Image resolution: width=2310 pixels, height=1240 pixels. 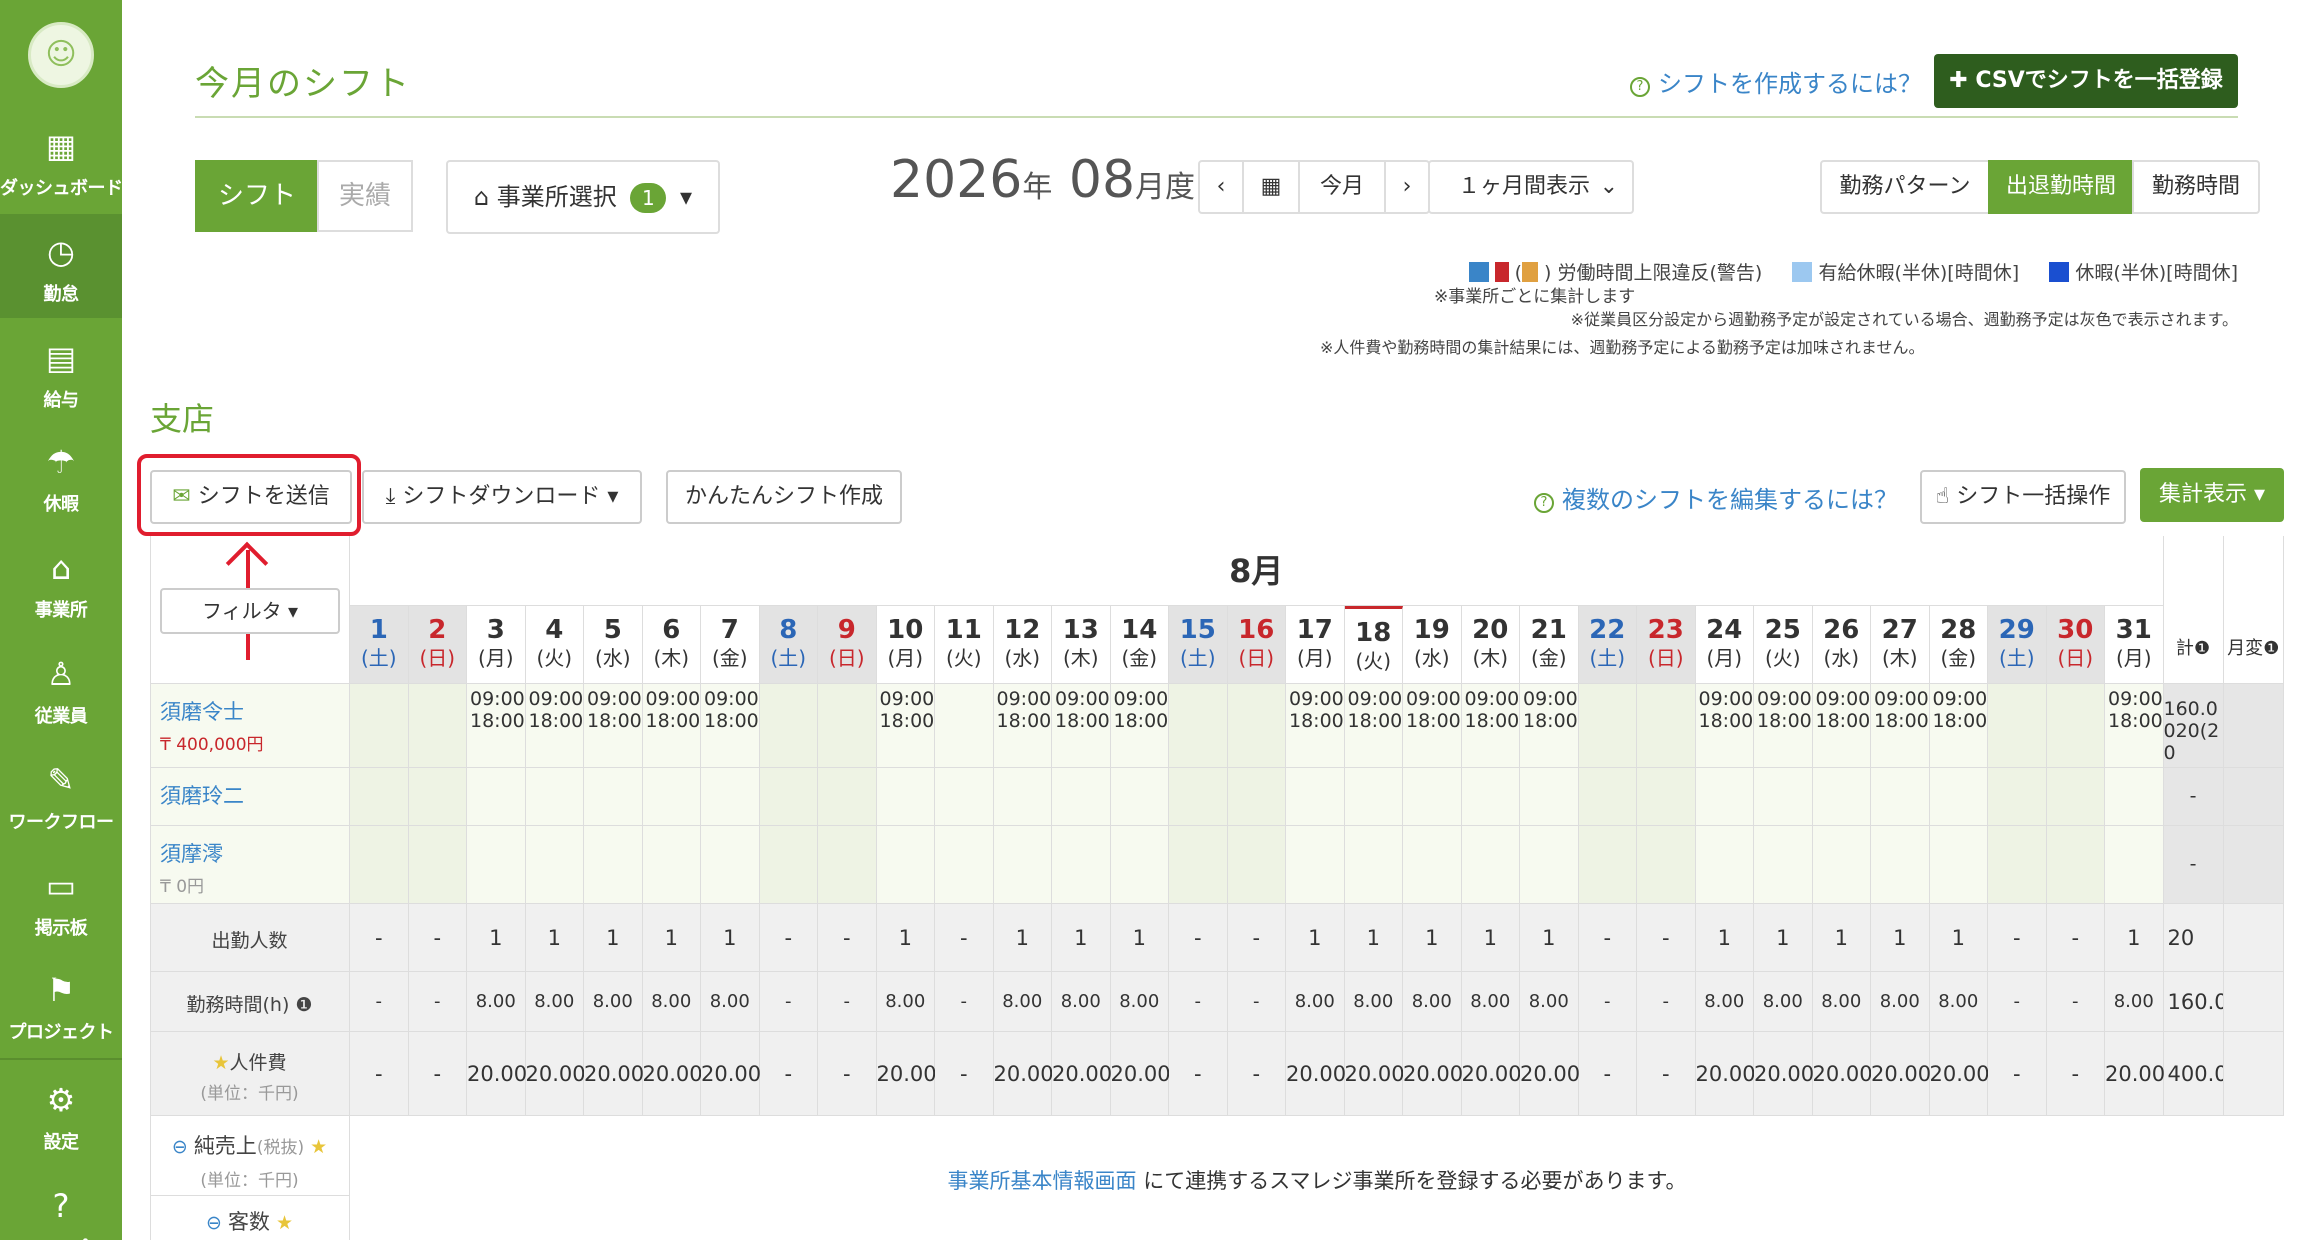 What do you see at coordinates (2196, 187) in the screenshot?
I see `view-hours-button: 勤務時間` at bounding box center [2196, 187].